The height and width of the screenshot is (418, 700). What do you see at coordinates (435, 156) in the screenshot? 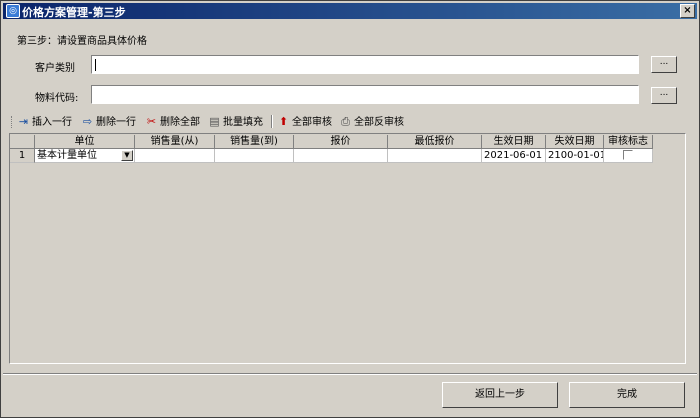
I see `min-price-cell` at bounding box center [435, 156].